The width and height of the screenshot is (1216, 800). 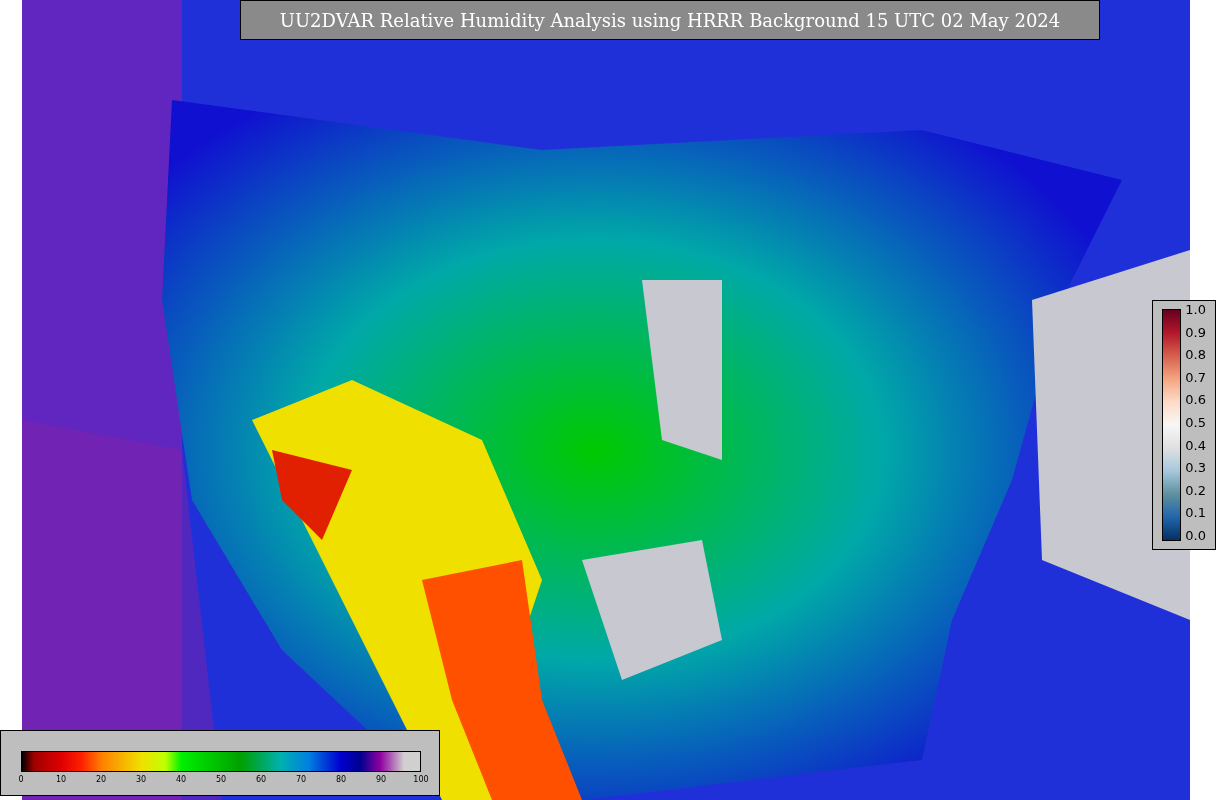 I want to click on colorbar-tick-label: 1.0, so click(x=1195, y=310).